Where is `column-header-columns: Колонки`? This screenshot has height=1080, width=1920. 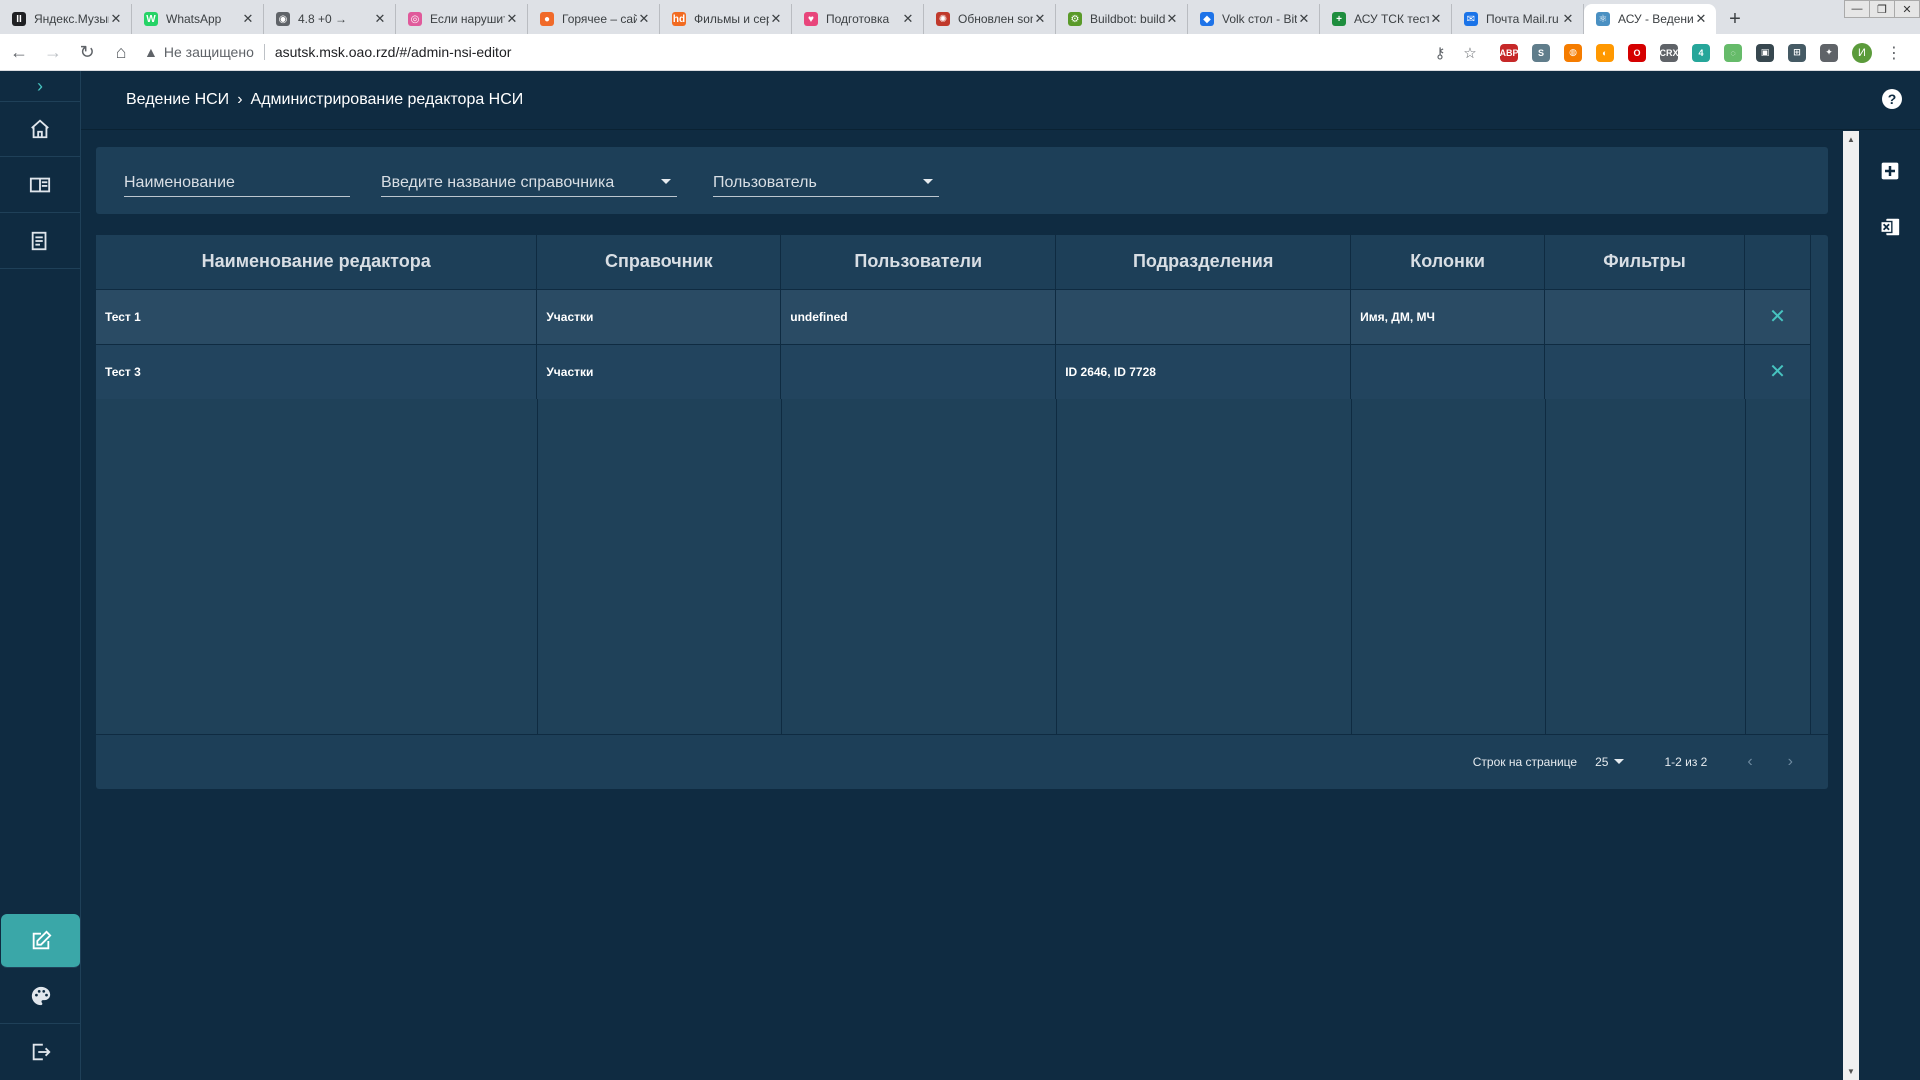 column-header-columns: Колонки is located at coordinates (1448, 262).